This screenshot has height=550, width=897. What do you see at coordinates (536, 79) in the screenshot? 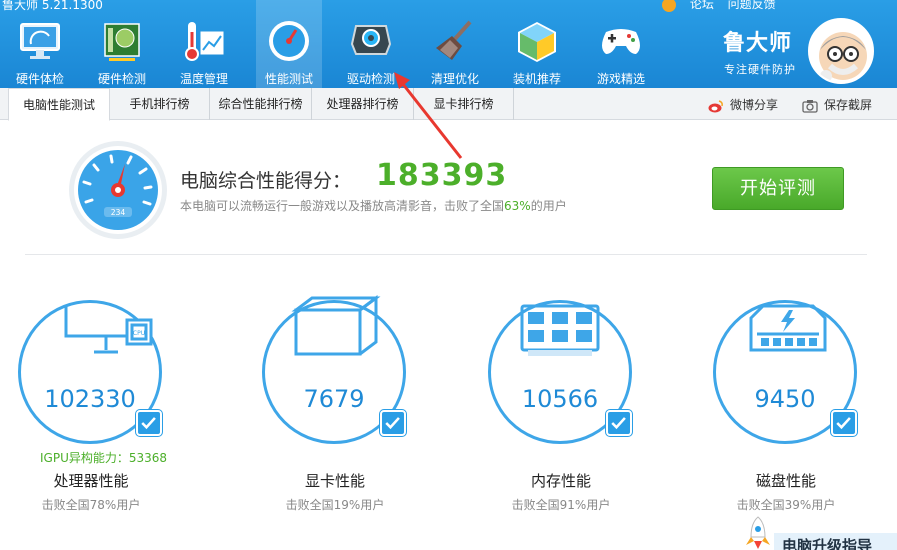
I see `nav-label: 装机推荐` at bounding box center [536, 79].